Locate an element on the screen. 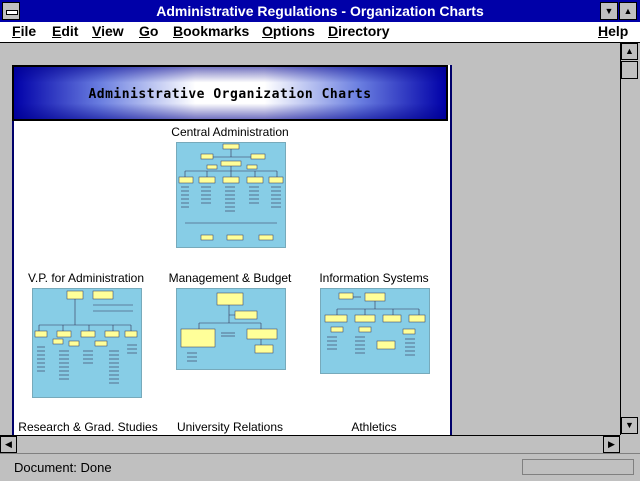  scroll-right-icon: ▶ is located at coordinates (611, 444).